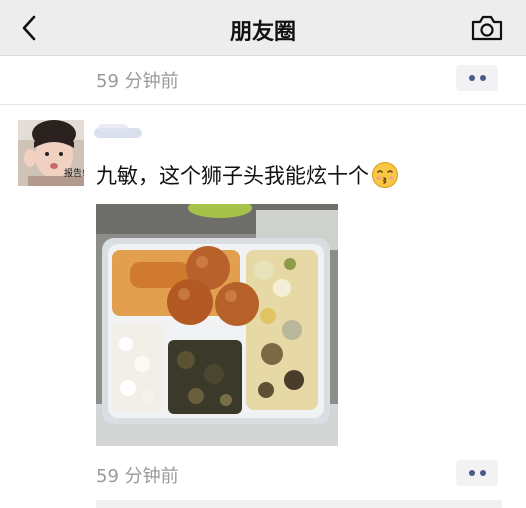 The width and height of the screenshot is (526, 508). What do you see at coordinates (262, 32) in the screenshot?
I see `page-title: 朋友圈` at bounding box center [262, 32].